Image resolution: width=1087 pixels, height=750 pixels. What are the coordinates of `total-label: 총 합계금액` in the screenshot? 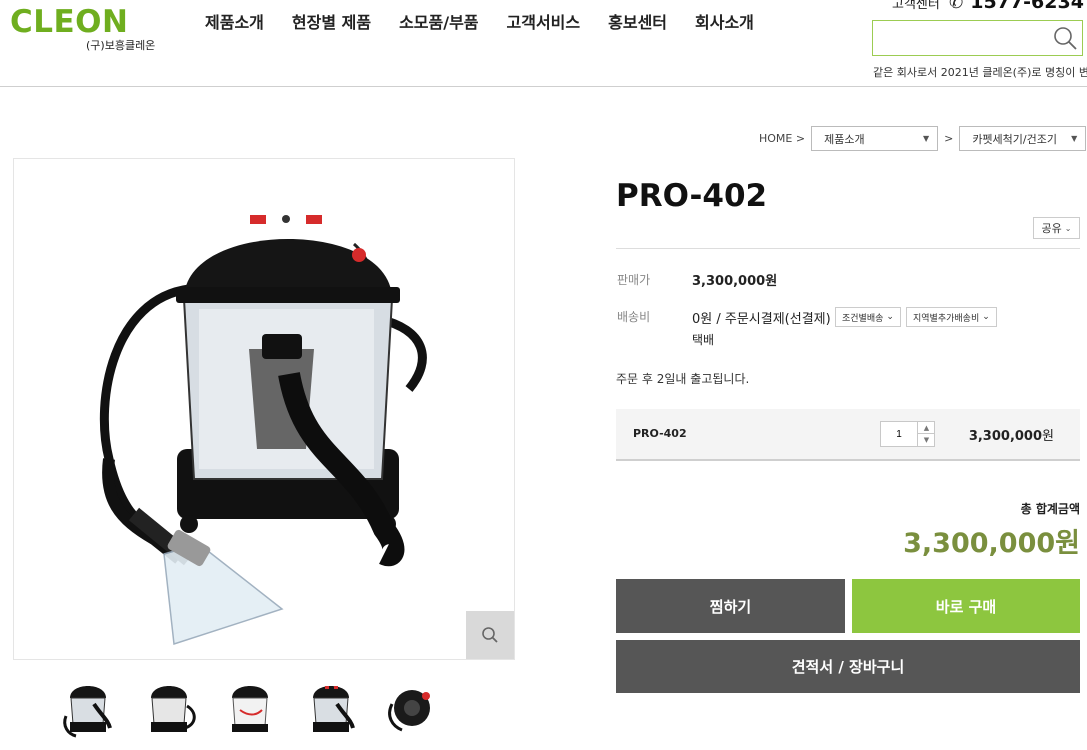 It's located at (1050, 509).